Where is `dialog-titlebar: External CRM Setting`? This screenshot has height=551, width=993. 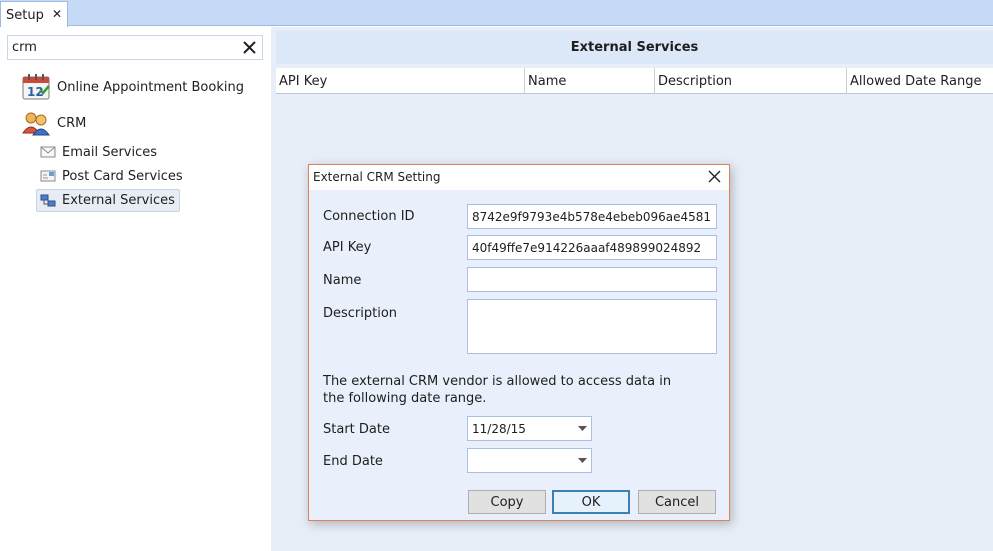 dialog-titlebar: External CRM Setting is located at coordinates (519, 177).